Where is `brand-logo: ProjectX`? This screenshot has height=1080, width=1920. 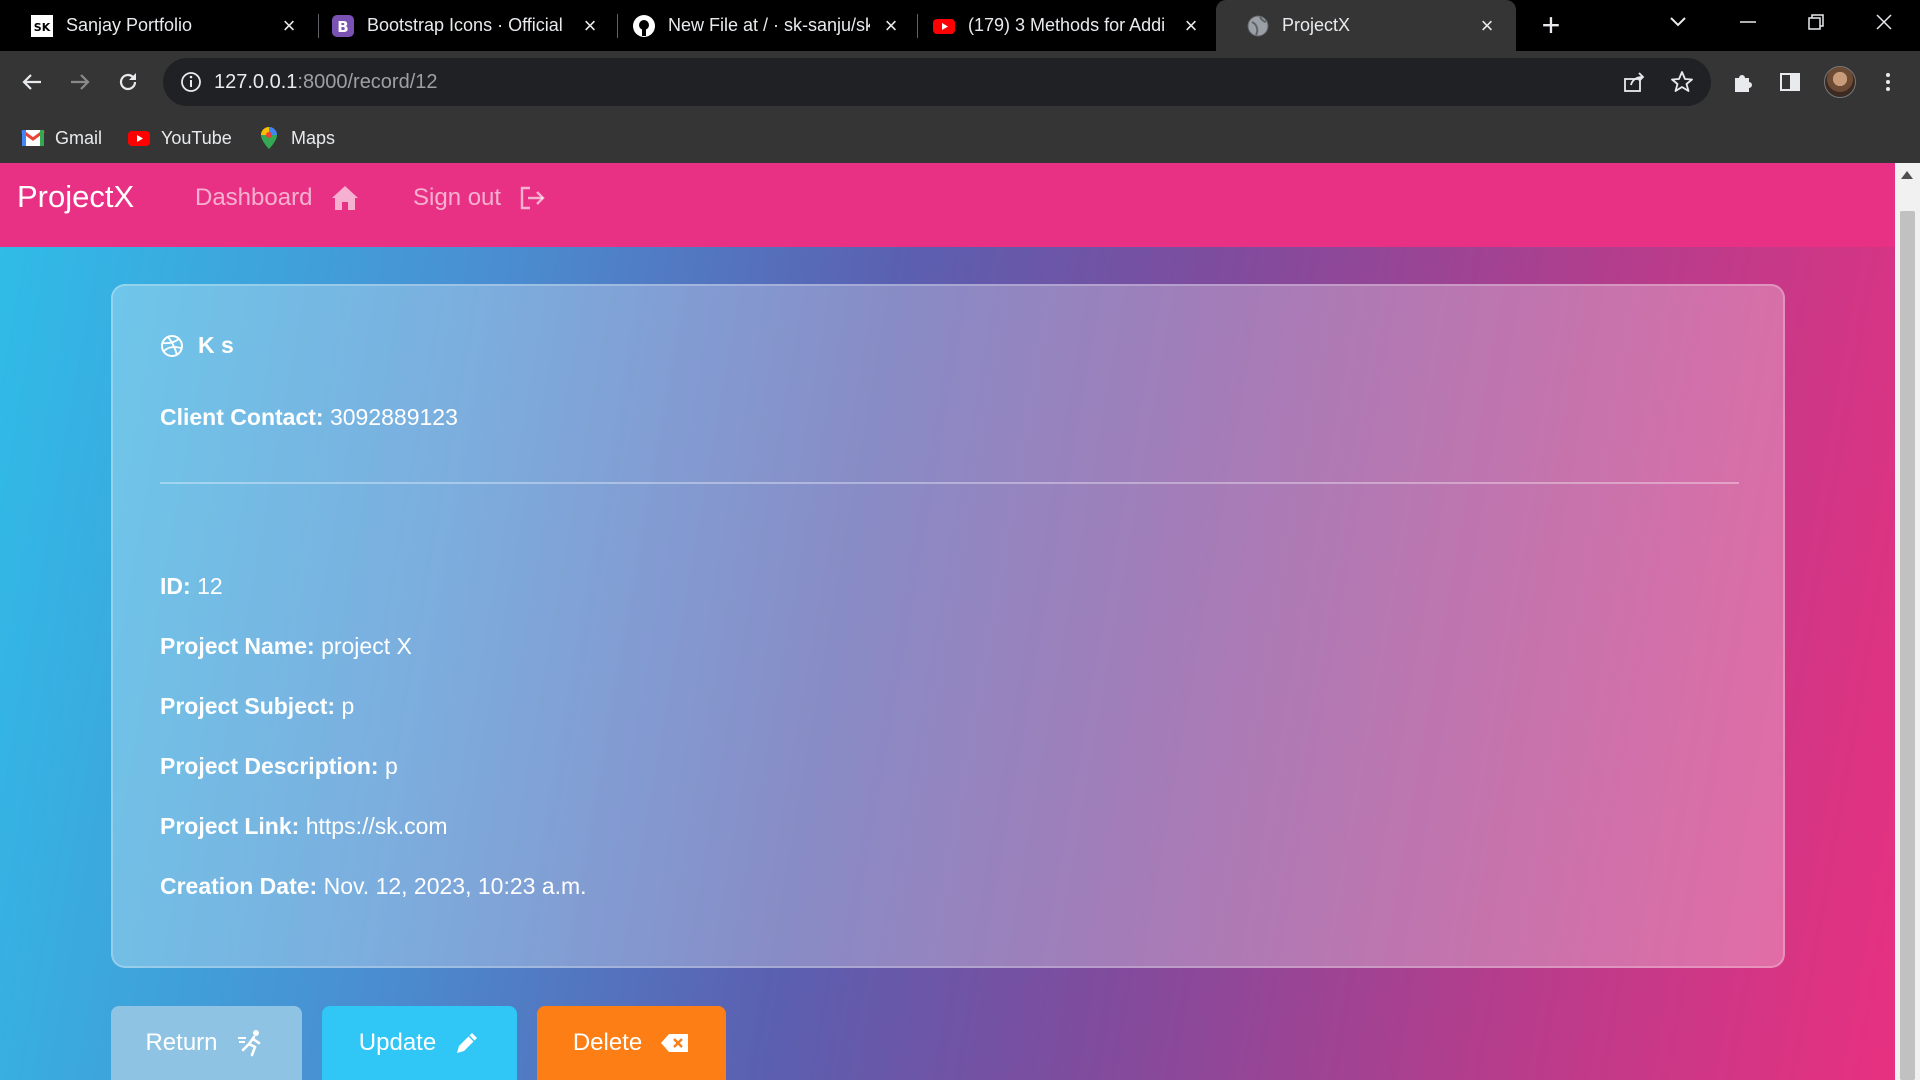 brand-logo: ProjectX is located at coordinates (75, 197).